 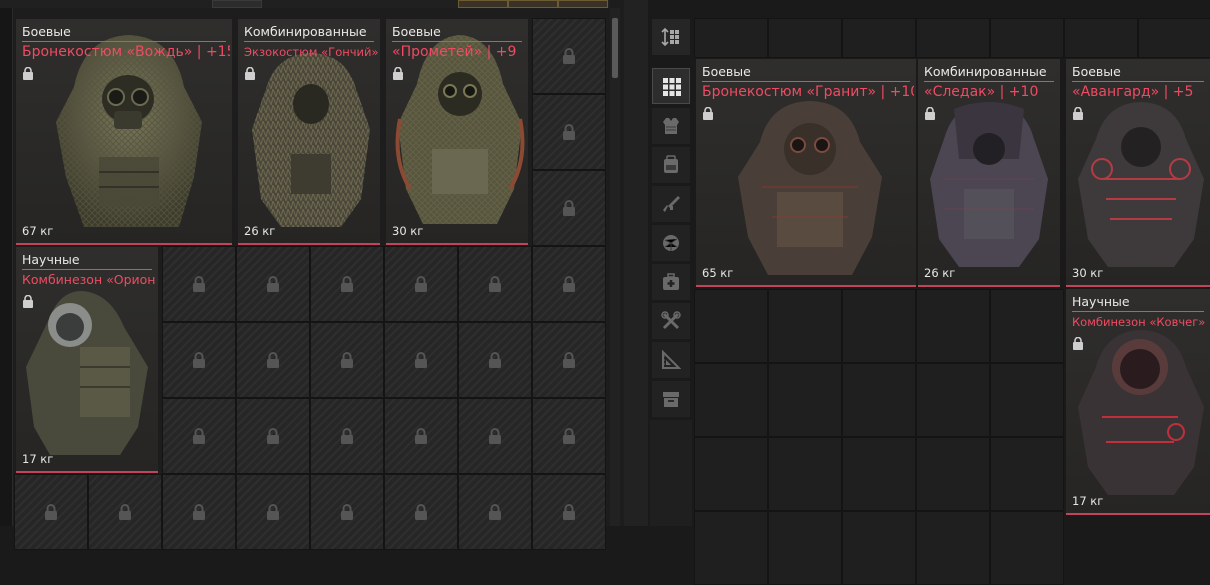 I want to click on storage-tab, so click(x=671, y=399).